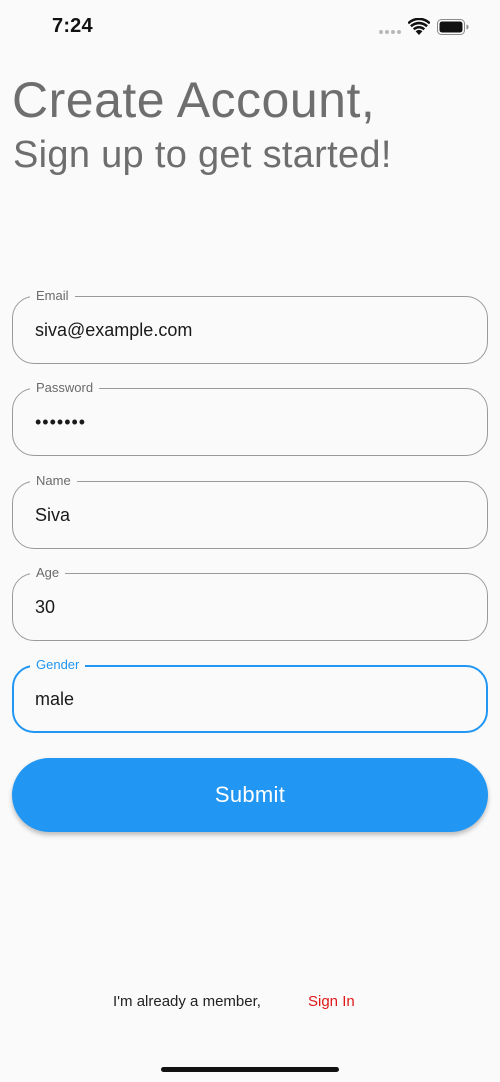  Describe the element at coordinates (202, 155) in the screenshot. I see `page-subtitle: Sign up to get started!` at that location.